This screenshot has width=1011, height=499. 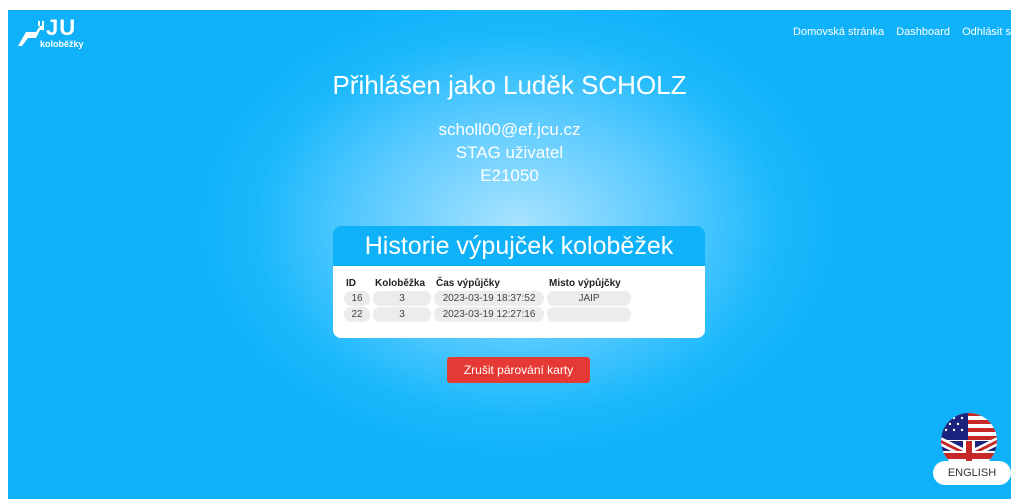 I want to click on table-row: 16 3 2023-03-19 18:37:52 JAIP, so click(x=487, y=298).